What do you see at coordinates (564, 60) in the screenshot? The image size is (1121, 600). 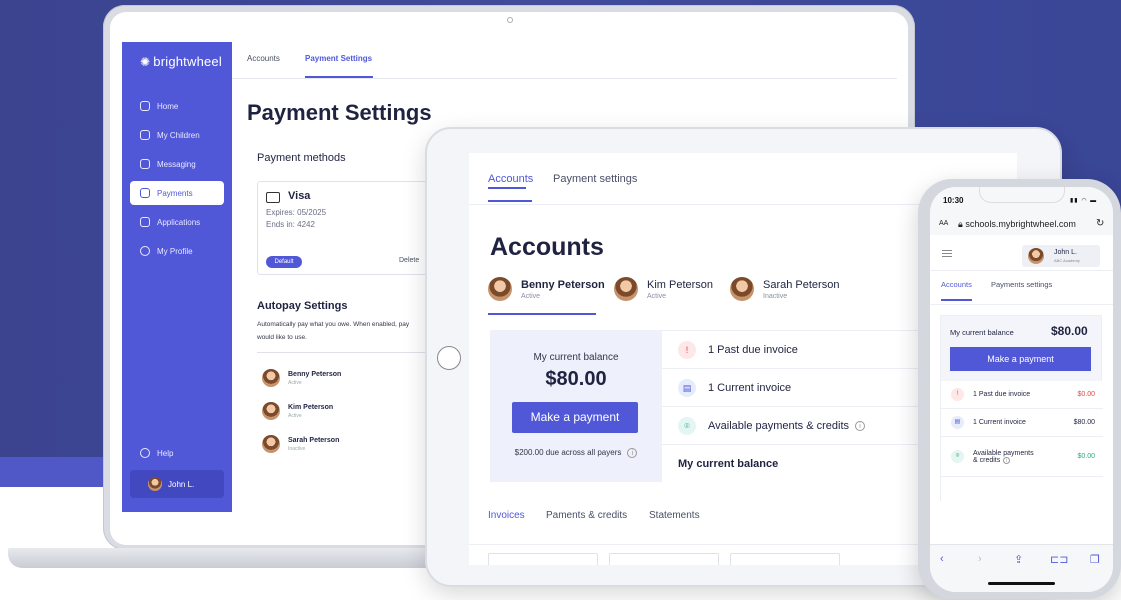 I see `top-tabs: Accounts Payment Settings` at bounding box center [564, 60].